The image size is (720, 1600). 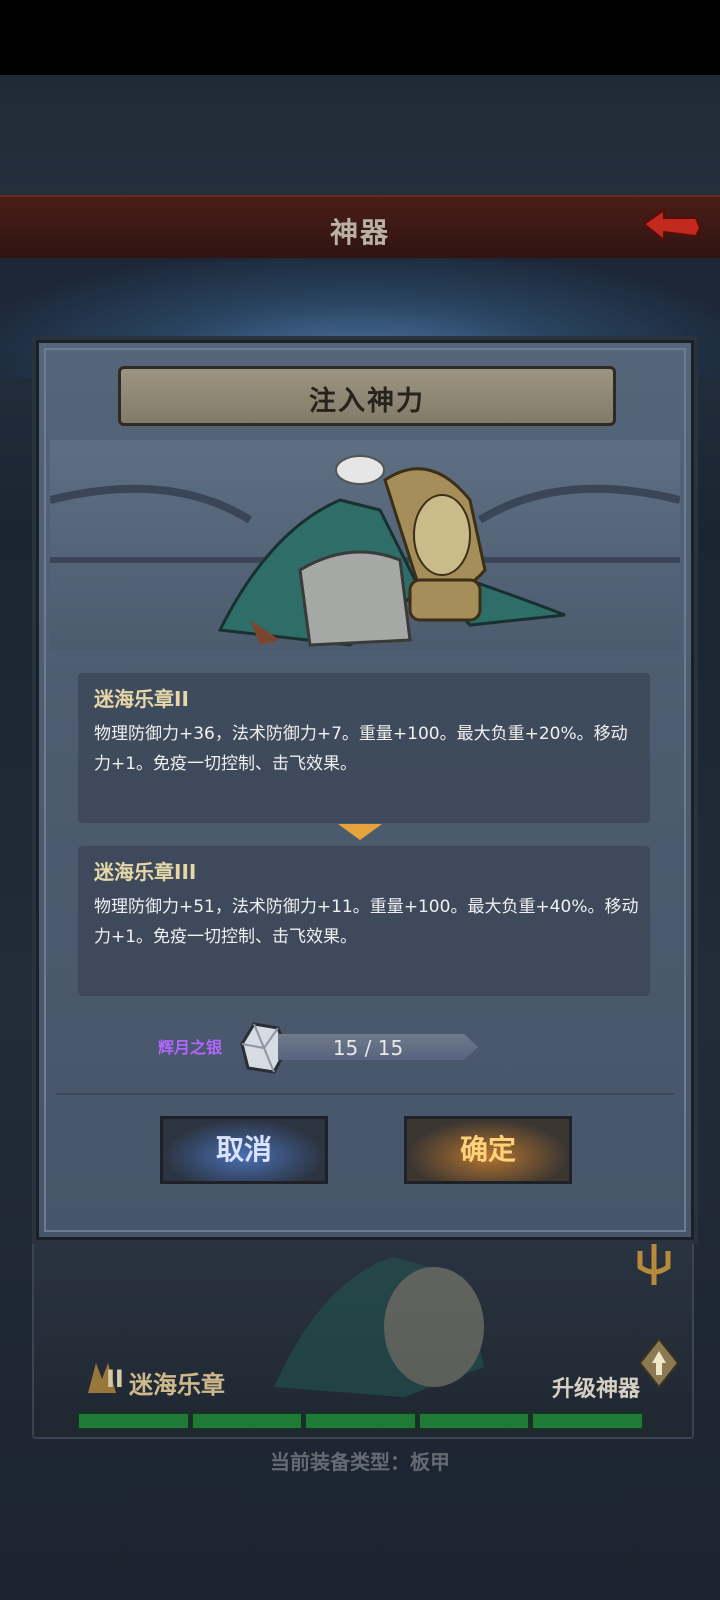 What do you see at coordinates (596, 1387) in the screenshot?
I see `upgrade-artifact-button: 升级神器` at bounding box center [596, 1387].